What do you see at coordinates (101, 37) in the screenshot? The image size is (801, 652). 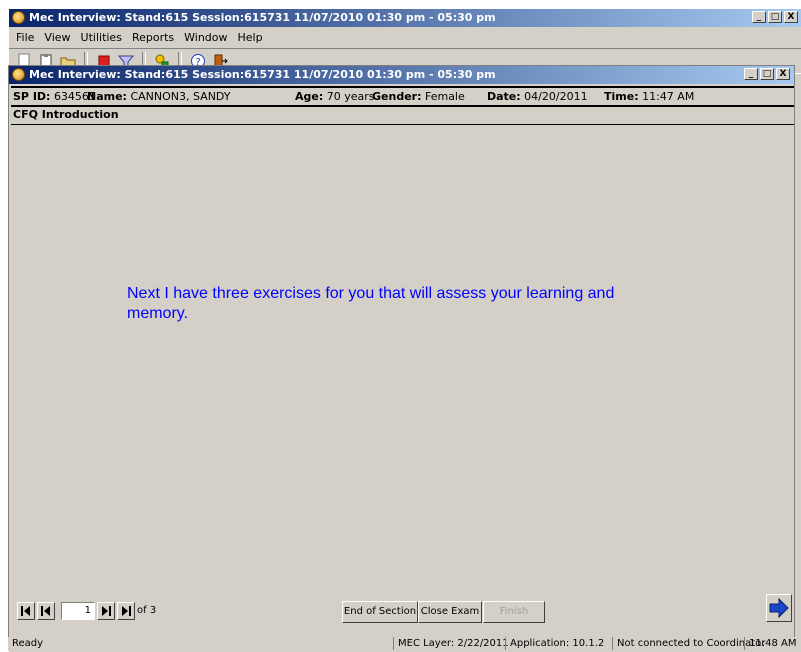 I see `menu-utilities: Utilities` at bounding box center [101, 37].